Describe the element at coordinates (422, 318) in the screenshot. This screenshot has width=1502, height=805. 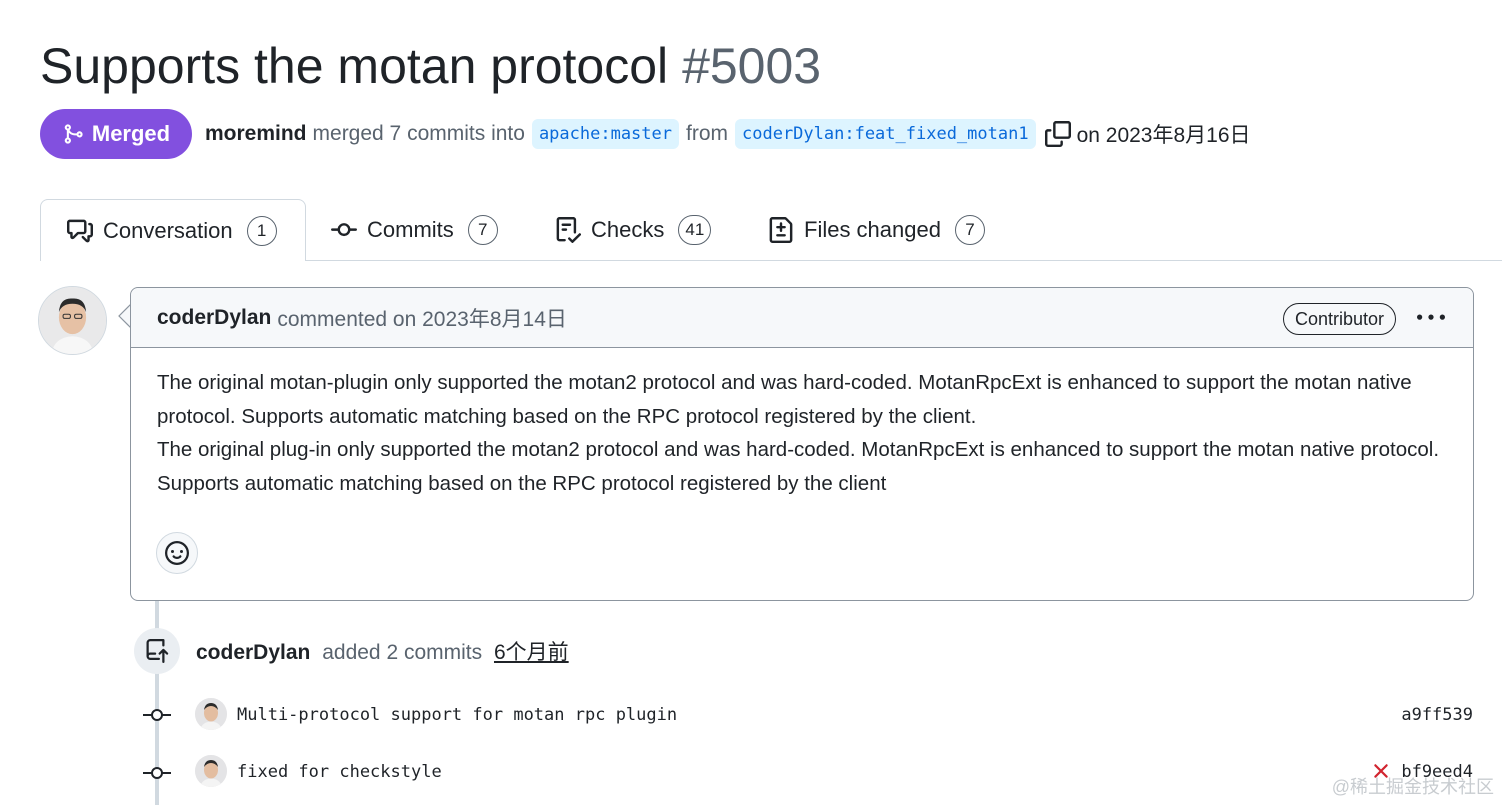
I see `comment-action: commented on 2023年8月14日` at that location.